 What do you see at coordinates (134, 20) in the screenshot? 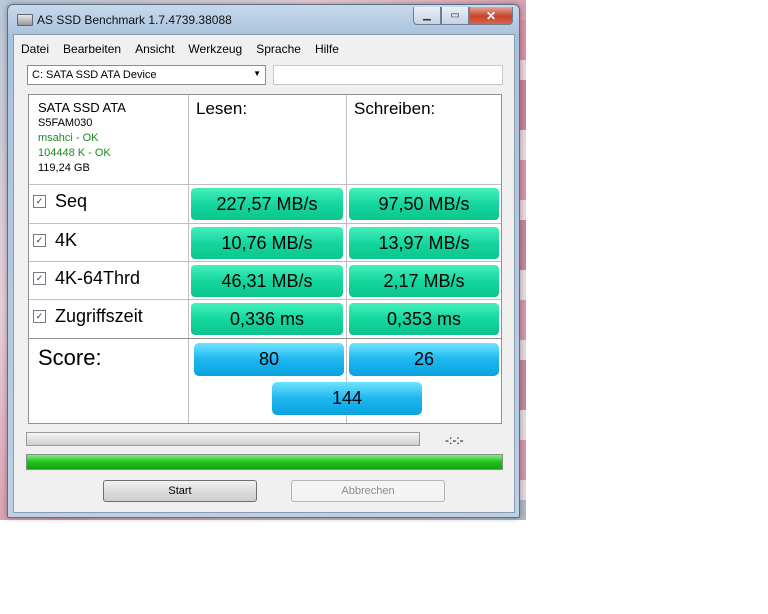
I see `window-title: AS SSD Benchmark 1.7.4739.38088` at bounding box center [134, 20].